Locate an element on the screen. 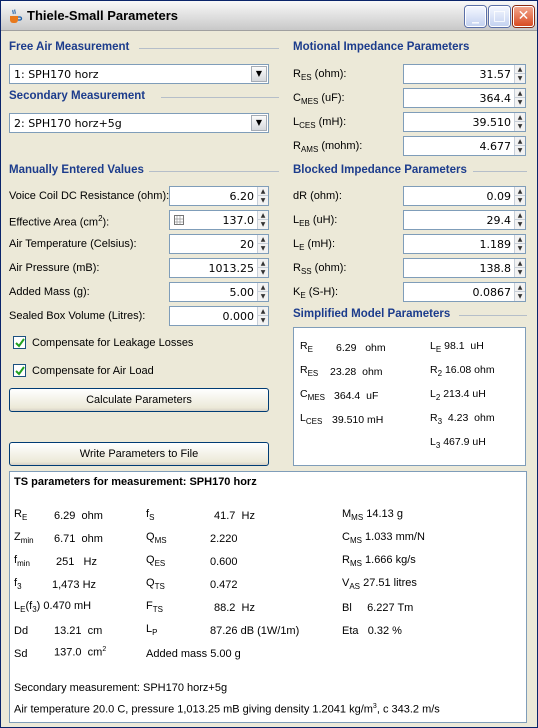 The height and width of the screenshot is (728, 538). res-field: 31.57 ▲ ▼ is located at coordinates (464, 74).